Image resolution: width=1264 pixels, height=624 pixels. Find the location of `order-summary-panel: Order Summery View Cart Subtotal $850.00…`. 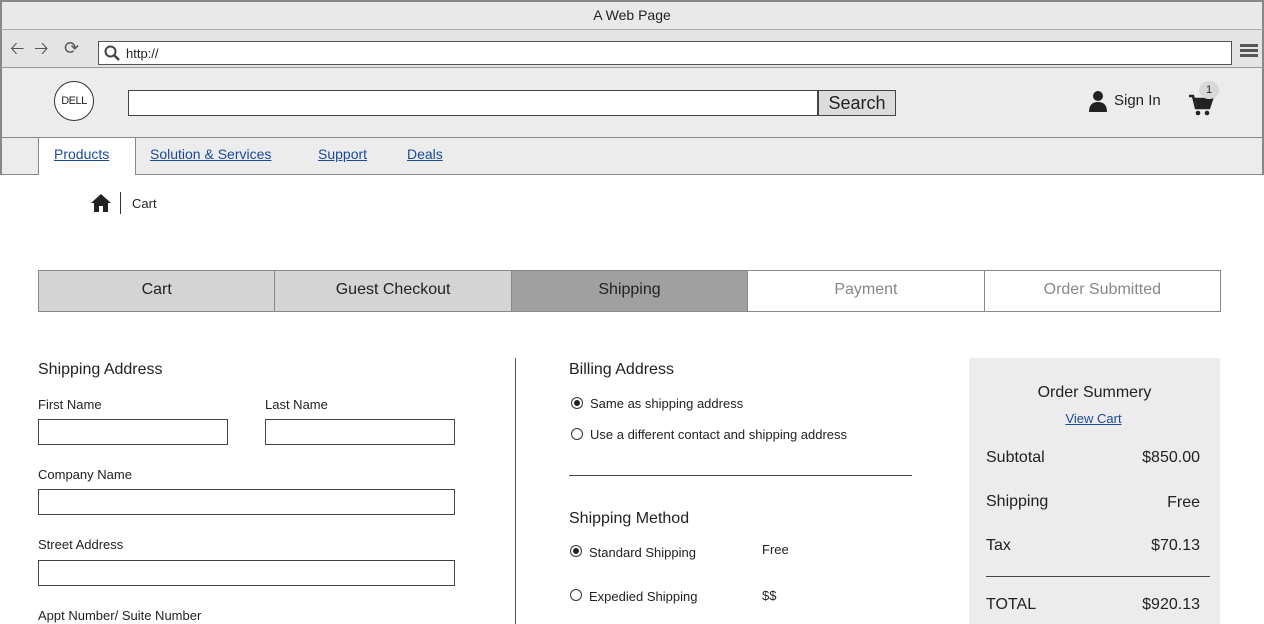

order-summary-panel: Order Summery View Cart Subtotal $850.00… is located at coordinates (1094, 491).